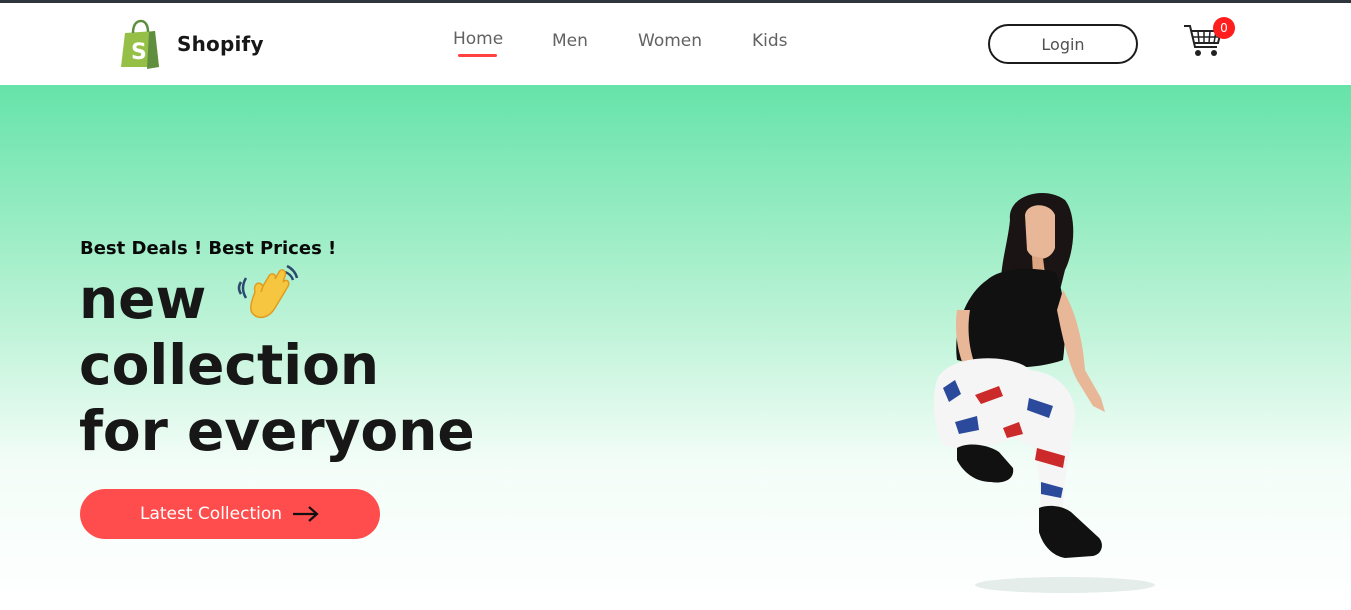 The height and width of the screenshot is (610, 1351). Describe the element at coordinates (1063, 44) in the screenshot. I see `login-button: Login` at that location.